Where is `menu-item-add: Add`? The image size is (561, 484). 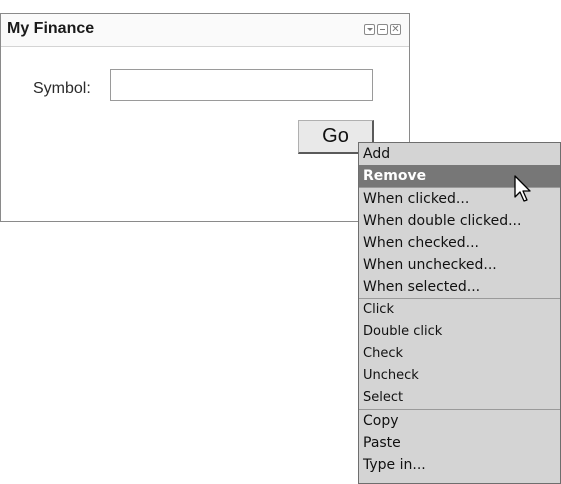 menu-item-add: Add is located at coordinates (459, 154).